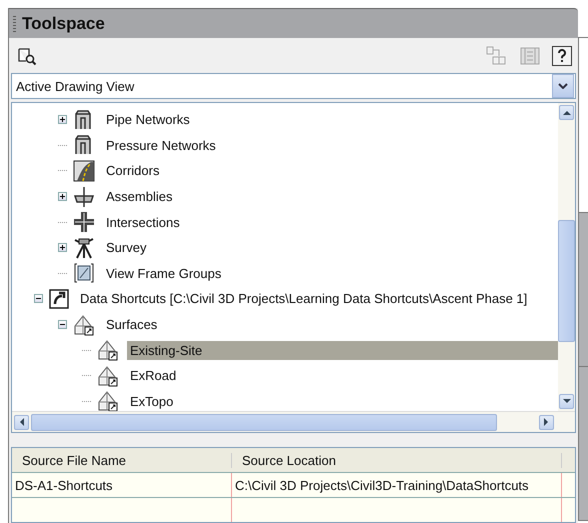 The width and height of the screenshot is (588, 523). What do you see at coordinates (293, 86) in the screenshot?
I see `view-dropdown: Active Drawing View` at bounding box center [293, 86].